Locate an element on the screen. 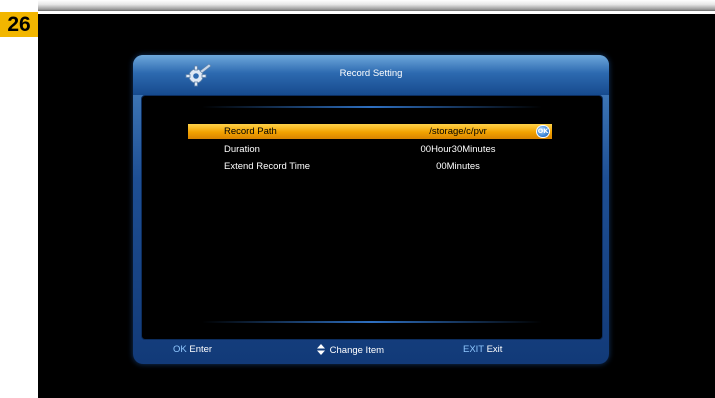 This screenshot has width=715, height=398. ok-button-icon: OK is located at coordinates (543, 131).